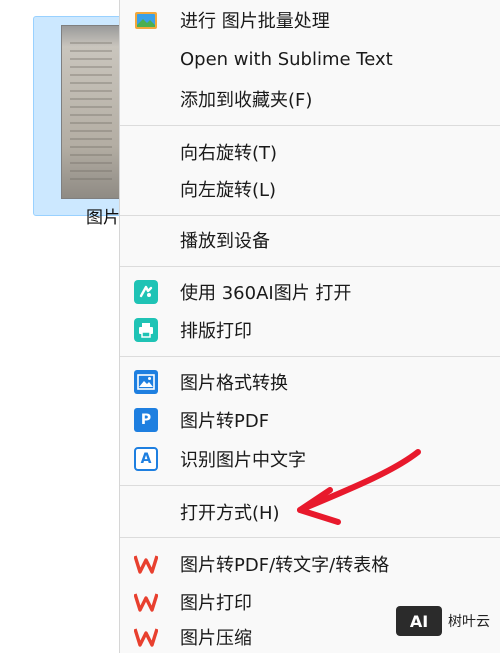  I want to click on menu-item-label: 图片转PDF, so click(225, 421).